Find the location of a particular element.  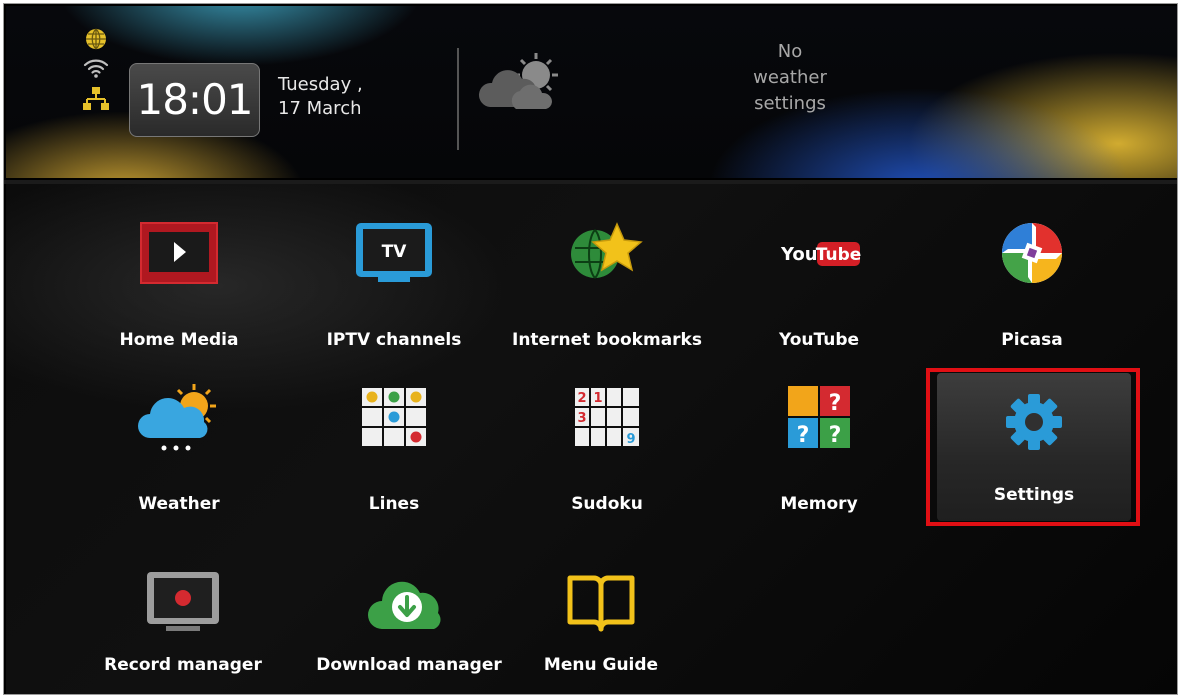

menu-item-label: Home Media is located at coordinates (179, 340).